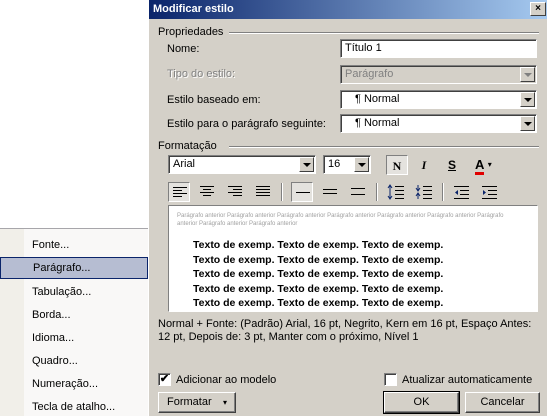 This screenshot has width=547, height=418. I want to click on justify-icon, so click(263, 192).